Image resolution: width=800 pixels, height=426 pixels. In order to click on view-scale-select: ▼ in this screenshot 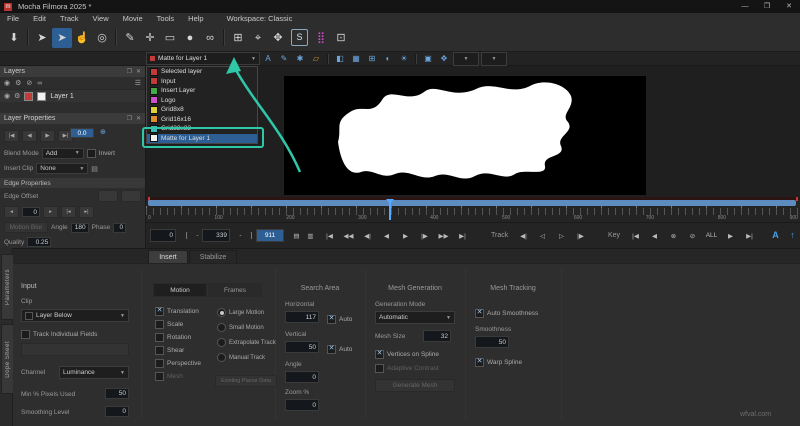, I will do `click(494, 58)`.